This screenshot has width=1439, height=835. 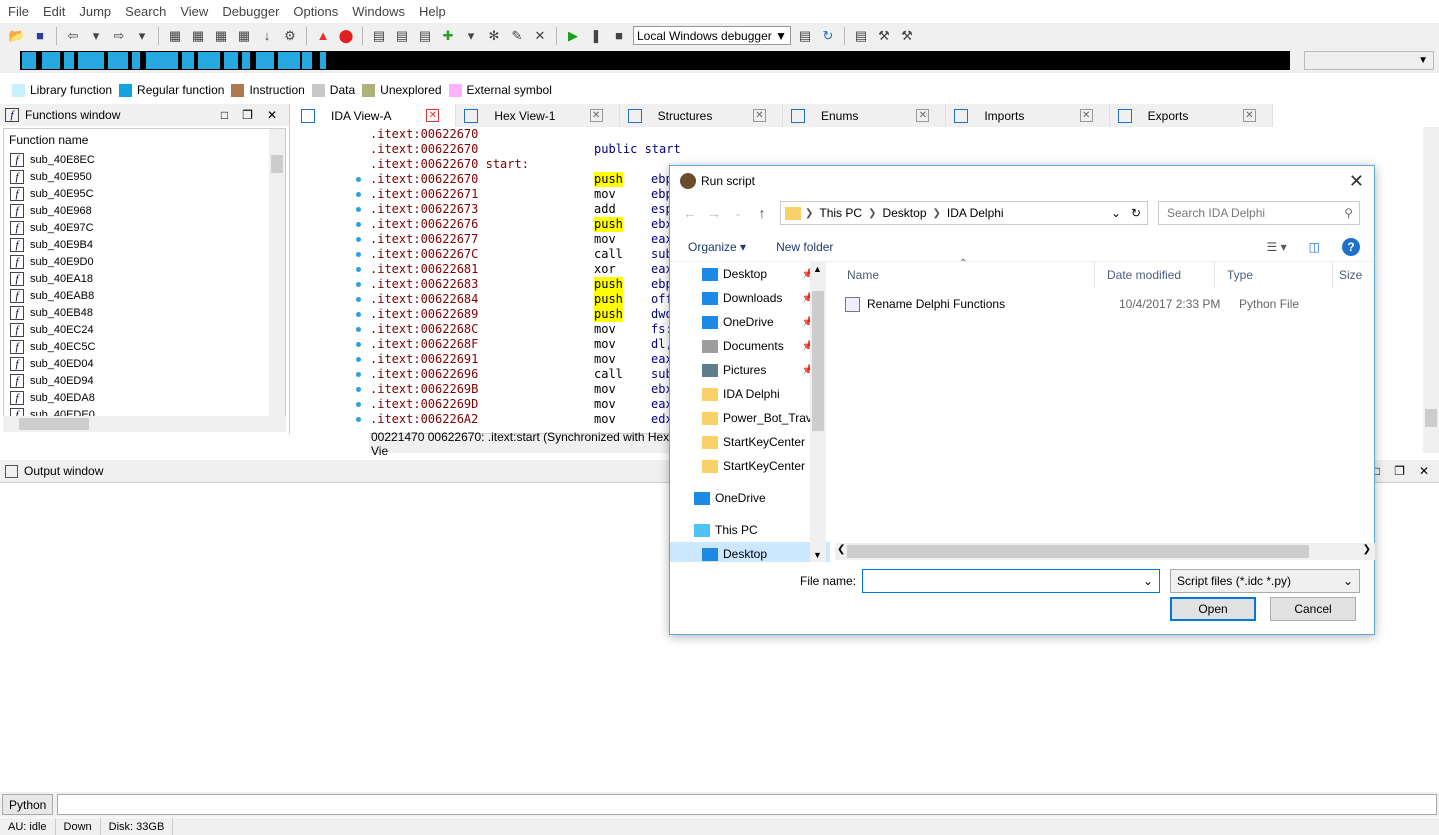 I want to click on preview-pane-icon: ◫, so click(x=1314, y=247).